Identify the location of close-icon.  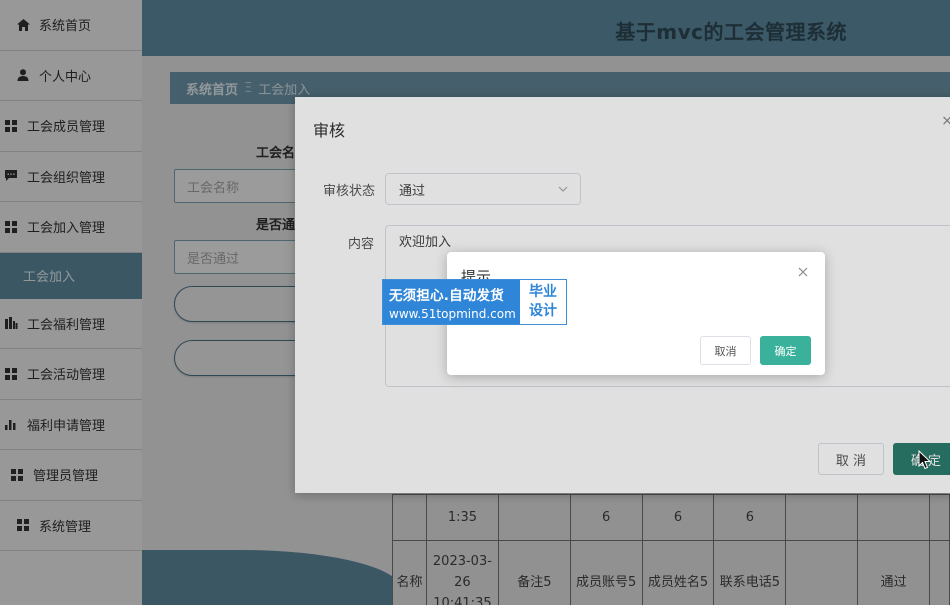
(803, 272).